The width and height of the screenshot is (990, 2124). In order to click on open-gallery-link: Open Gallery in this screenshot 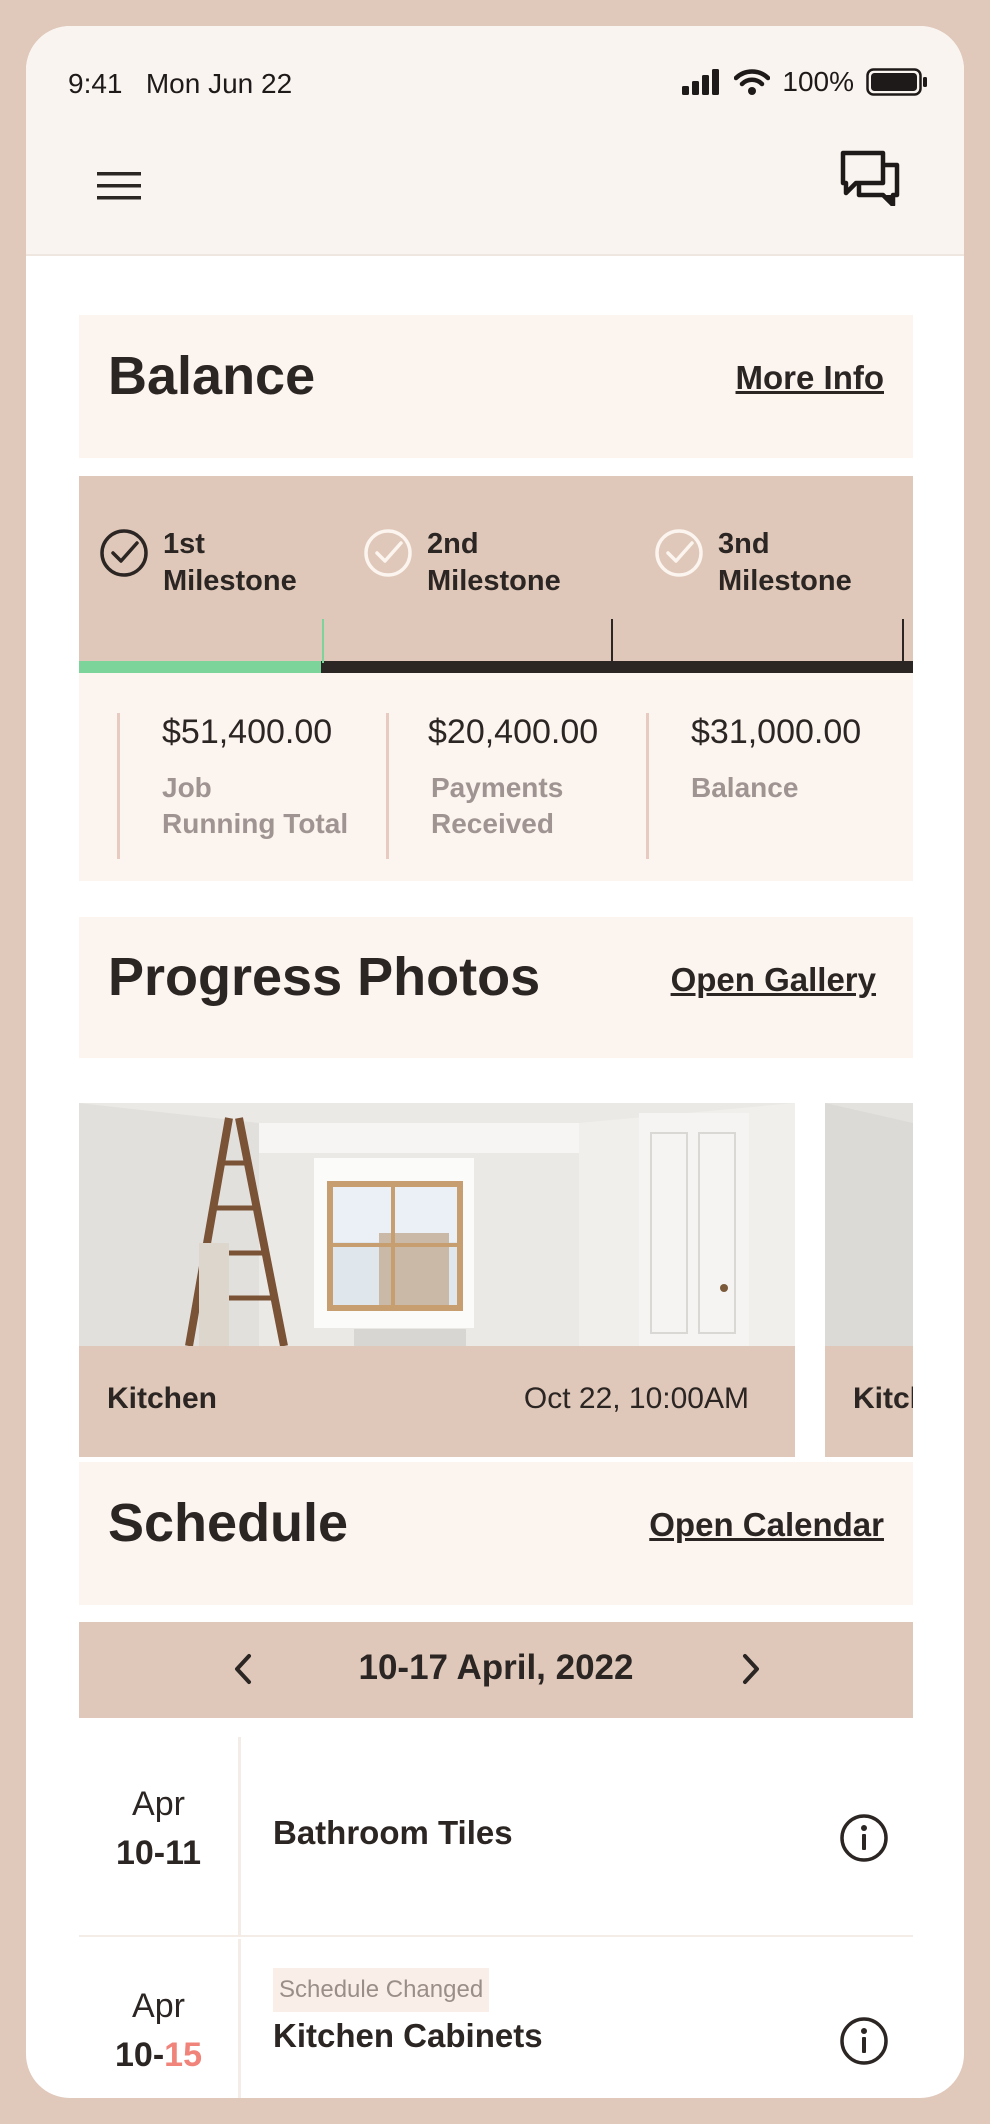, I will do `click(773, 980)`.